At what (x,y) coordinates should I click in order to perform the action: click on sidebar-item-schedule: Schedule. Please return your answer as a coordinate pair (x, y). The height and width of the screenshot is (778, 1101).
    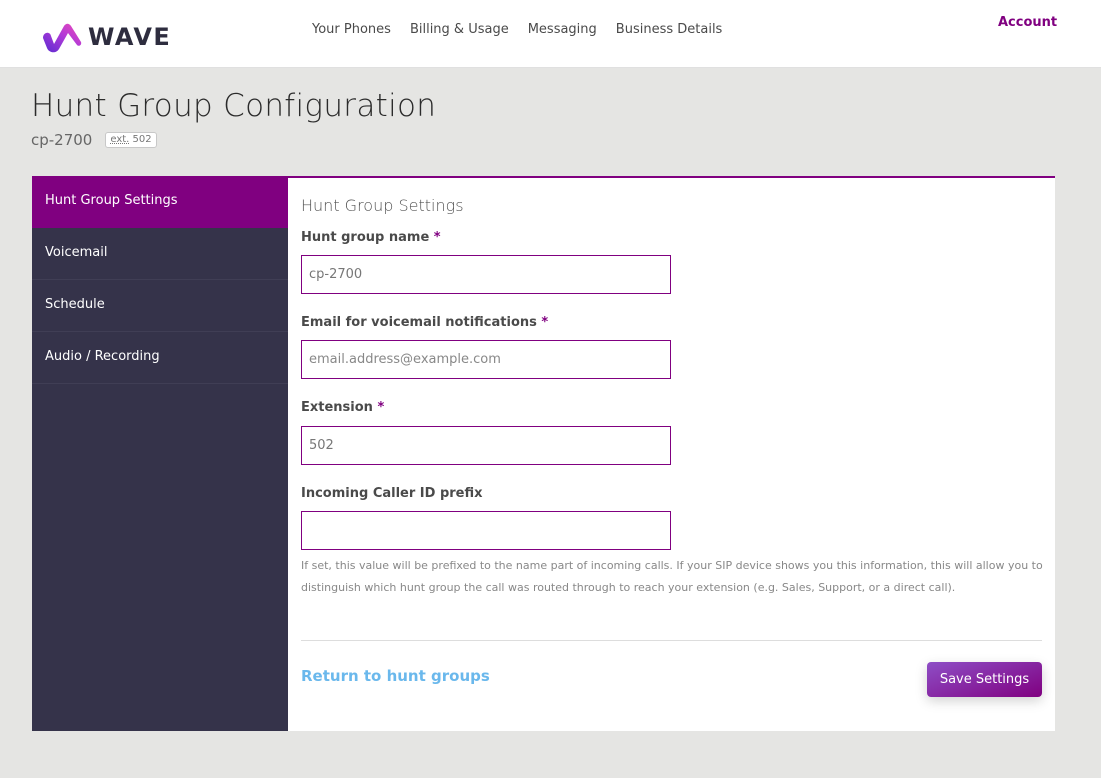
    Looking at the image, I should click on (160, 306).